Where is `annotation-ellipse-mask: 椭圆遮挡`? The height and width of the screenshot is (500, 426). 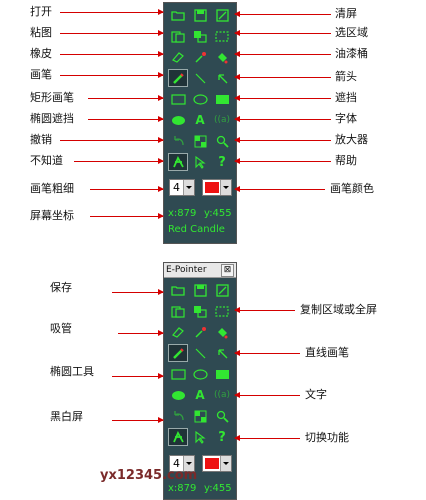 annotation-ellipse-mask: 椭圆遮挡 is located at coordinates (52, 118).